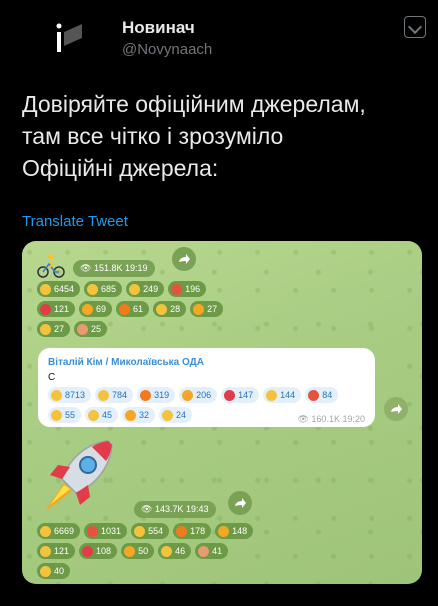 Image resolution: width=438 pixels, height=606 pixels. What do you see at coordinates (64, 289) in the screenshot?
I see `reaction-count: 6454` at bounding box center [64, 289].